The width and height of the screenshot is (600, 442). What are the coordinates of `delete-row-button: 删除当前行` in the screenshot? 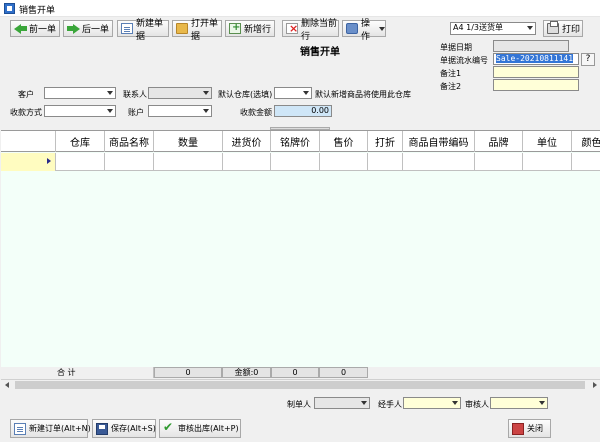 It's located at (310, 30).